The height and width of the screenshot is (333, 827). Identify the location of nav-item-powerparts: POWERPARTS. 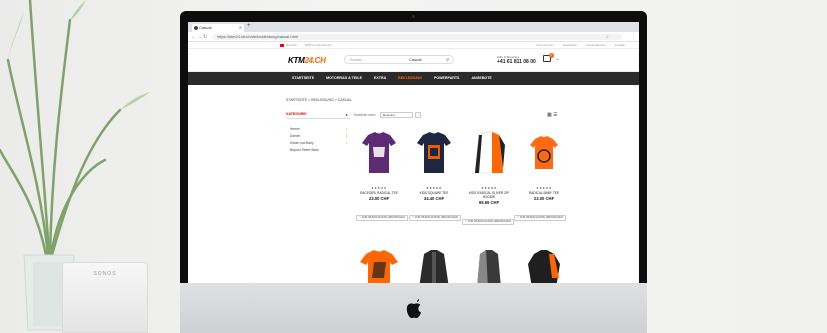
(447, 78).